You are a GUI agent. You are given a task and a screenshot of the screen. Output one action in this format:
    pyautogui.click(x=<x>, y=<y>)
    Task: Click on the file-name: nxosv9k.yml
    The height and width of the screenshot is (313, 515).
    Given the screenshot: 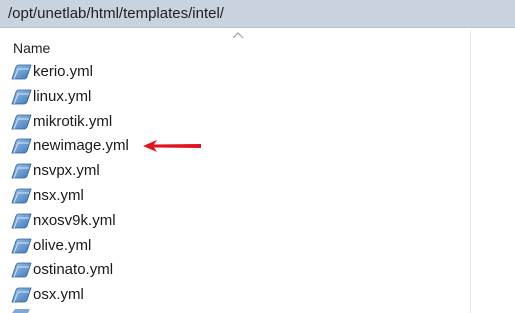 What is the action you would take?
    pyautogui.click(x=74, y=220)
    